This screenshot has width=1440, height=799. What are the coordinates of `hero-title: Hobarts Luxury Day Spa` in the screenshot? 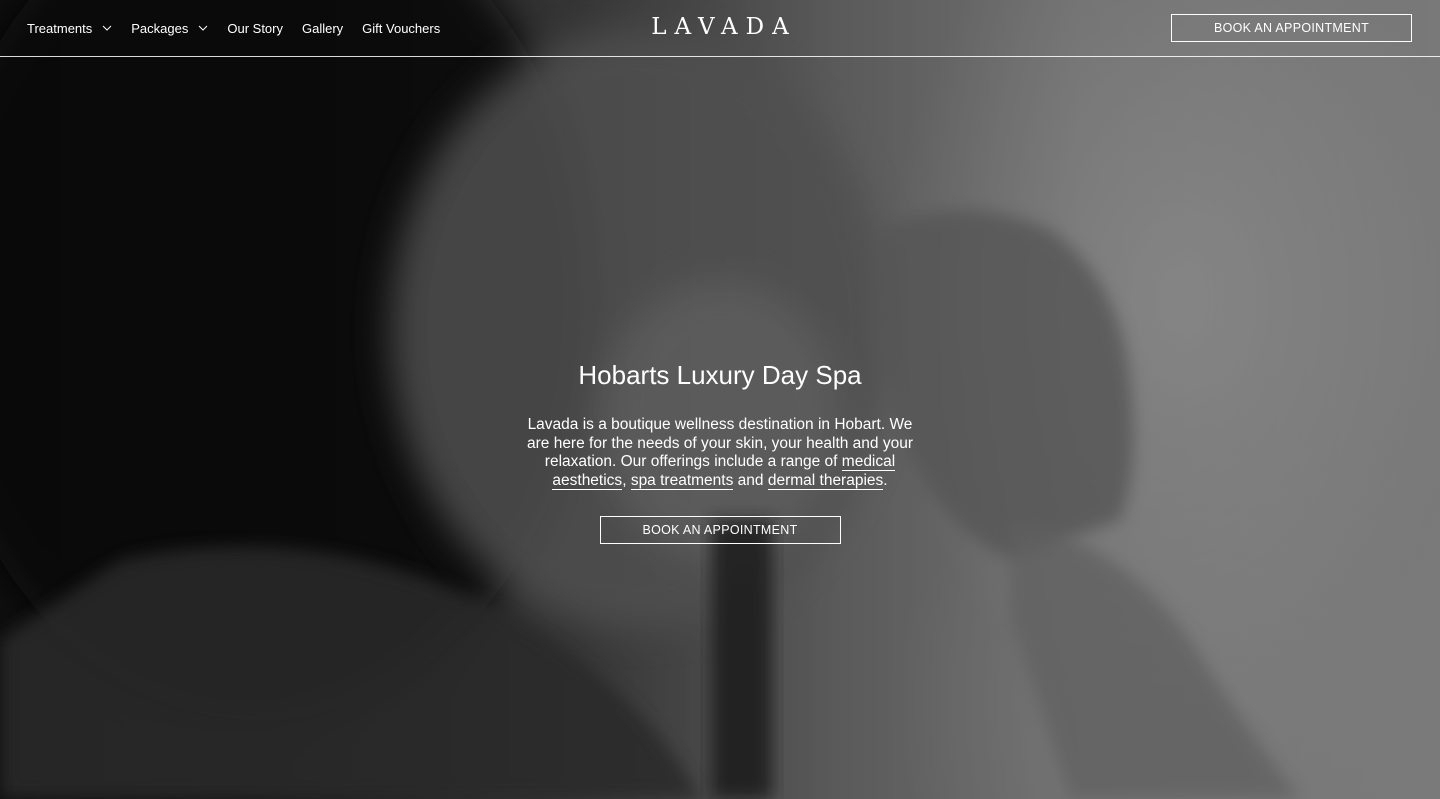 It's located at (720, 375).